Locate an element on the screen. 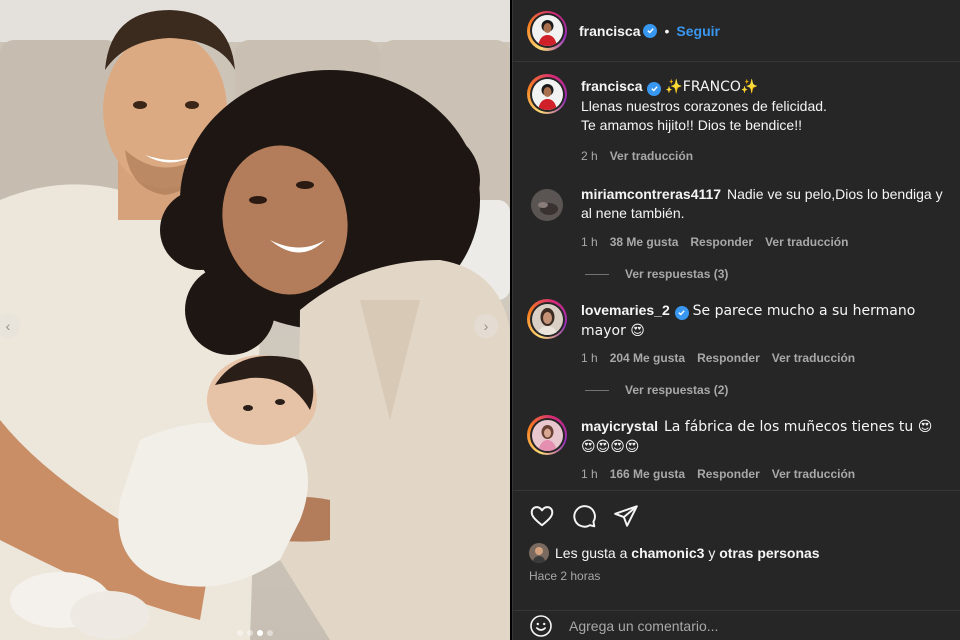 This screenshot has width=960, height=640. comment-likes: 204 Me gusta is located at coordinates (647, 358).